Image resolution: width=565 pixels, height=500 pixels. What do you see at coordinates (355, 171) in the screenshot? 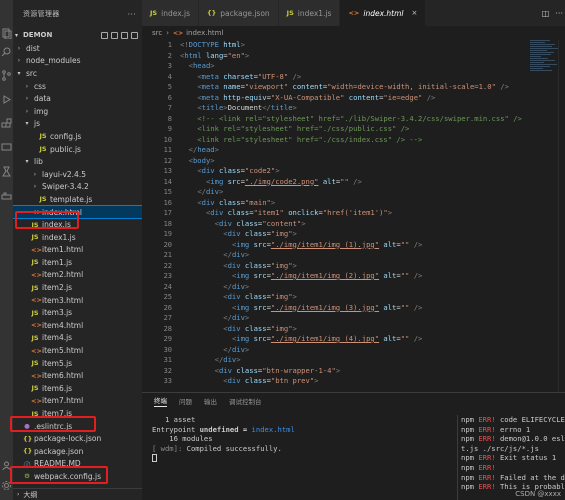
I see `code-line: <div class="code2">` at bounding box center [355, 171].